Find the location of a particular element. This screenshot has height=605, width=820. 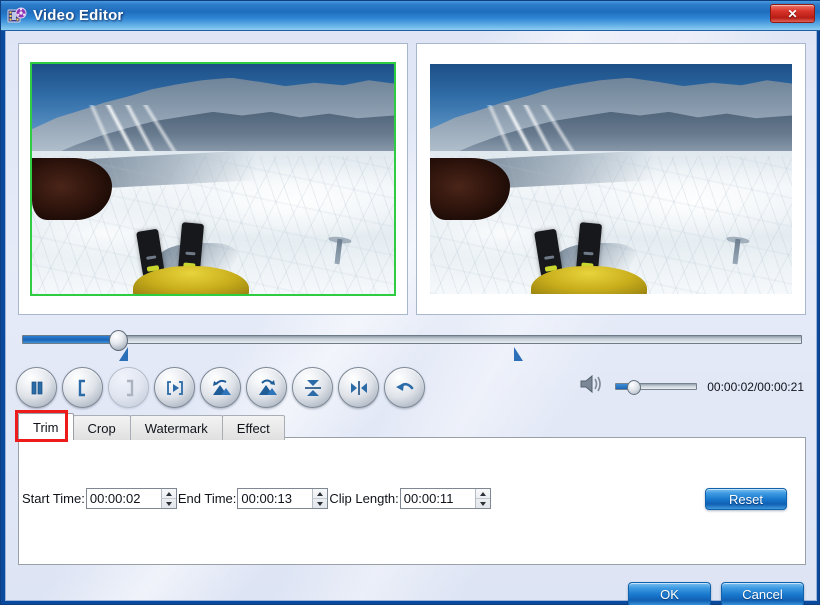

rotate-right-icon is located at coordinates (267, 387).